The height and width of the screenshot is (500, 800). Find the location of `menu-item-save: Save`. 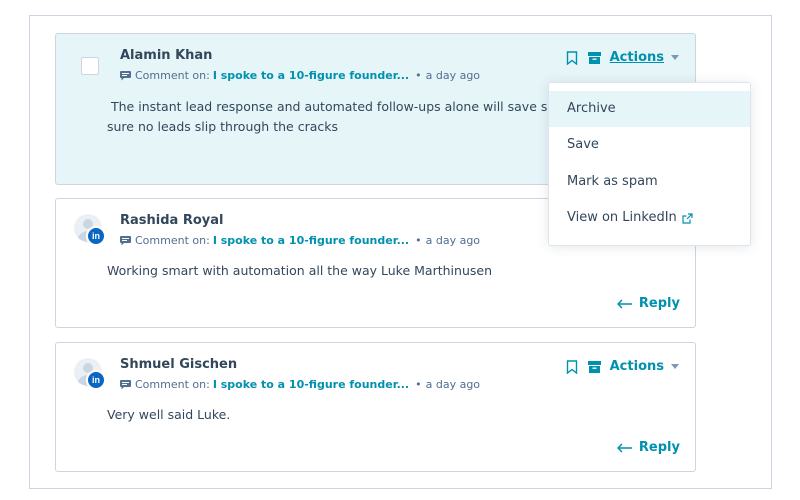

menu-item-save: Save is located at coordinates (649, 145).